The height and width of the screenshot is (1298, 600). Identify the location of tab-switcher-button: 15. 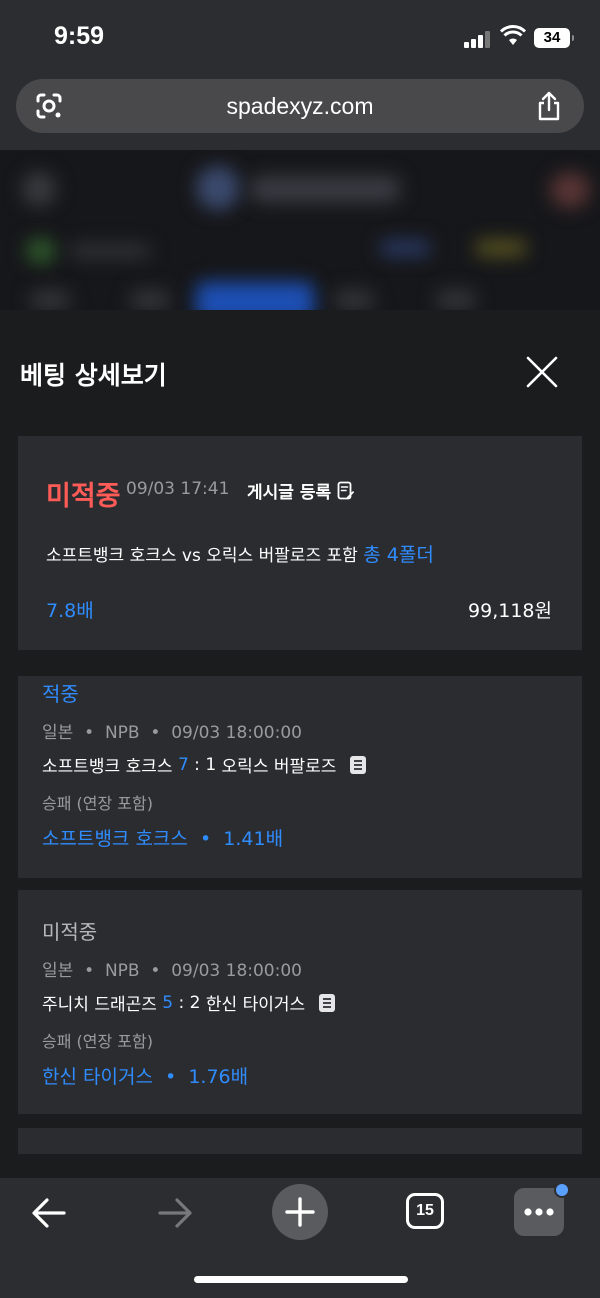
(425, 1211).